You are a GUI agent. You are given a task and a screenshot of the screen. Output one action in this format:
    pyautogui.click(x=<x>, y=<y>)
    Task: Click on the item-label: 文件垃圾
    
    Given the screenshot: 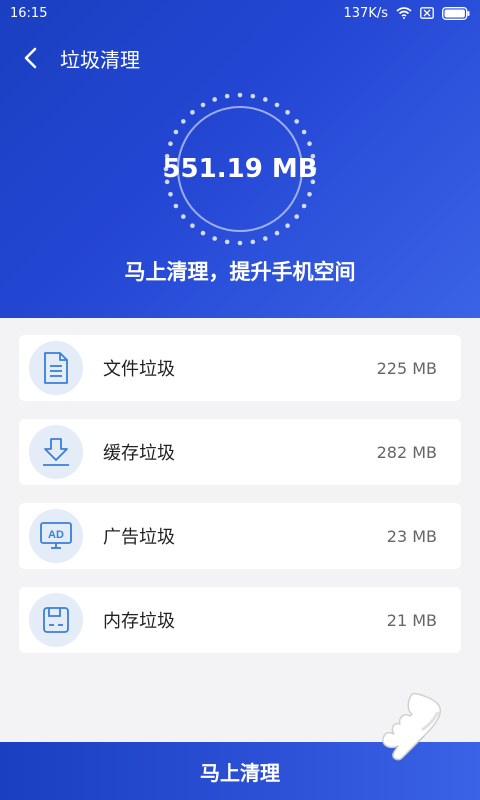 What is the action you would take?
    pyautogui.click(x=139, y=369)
    